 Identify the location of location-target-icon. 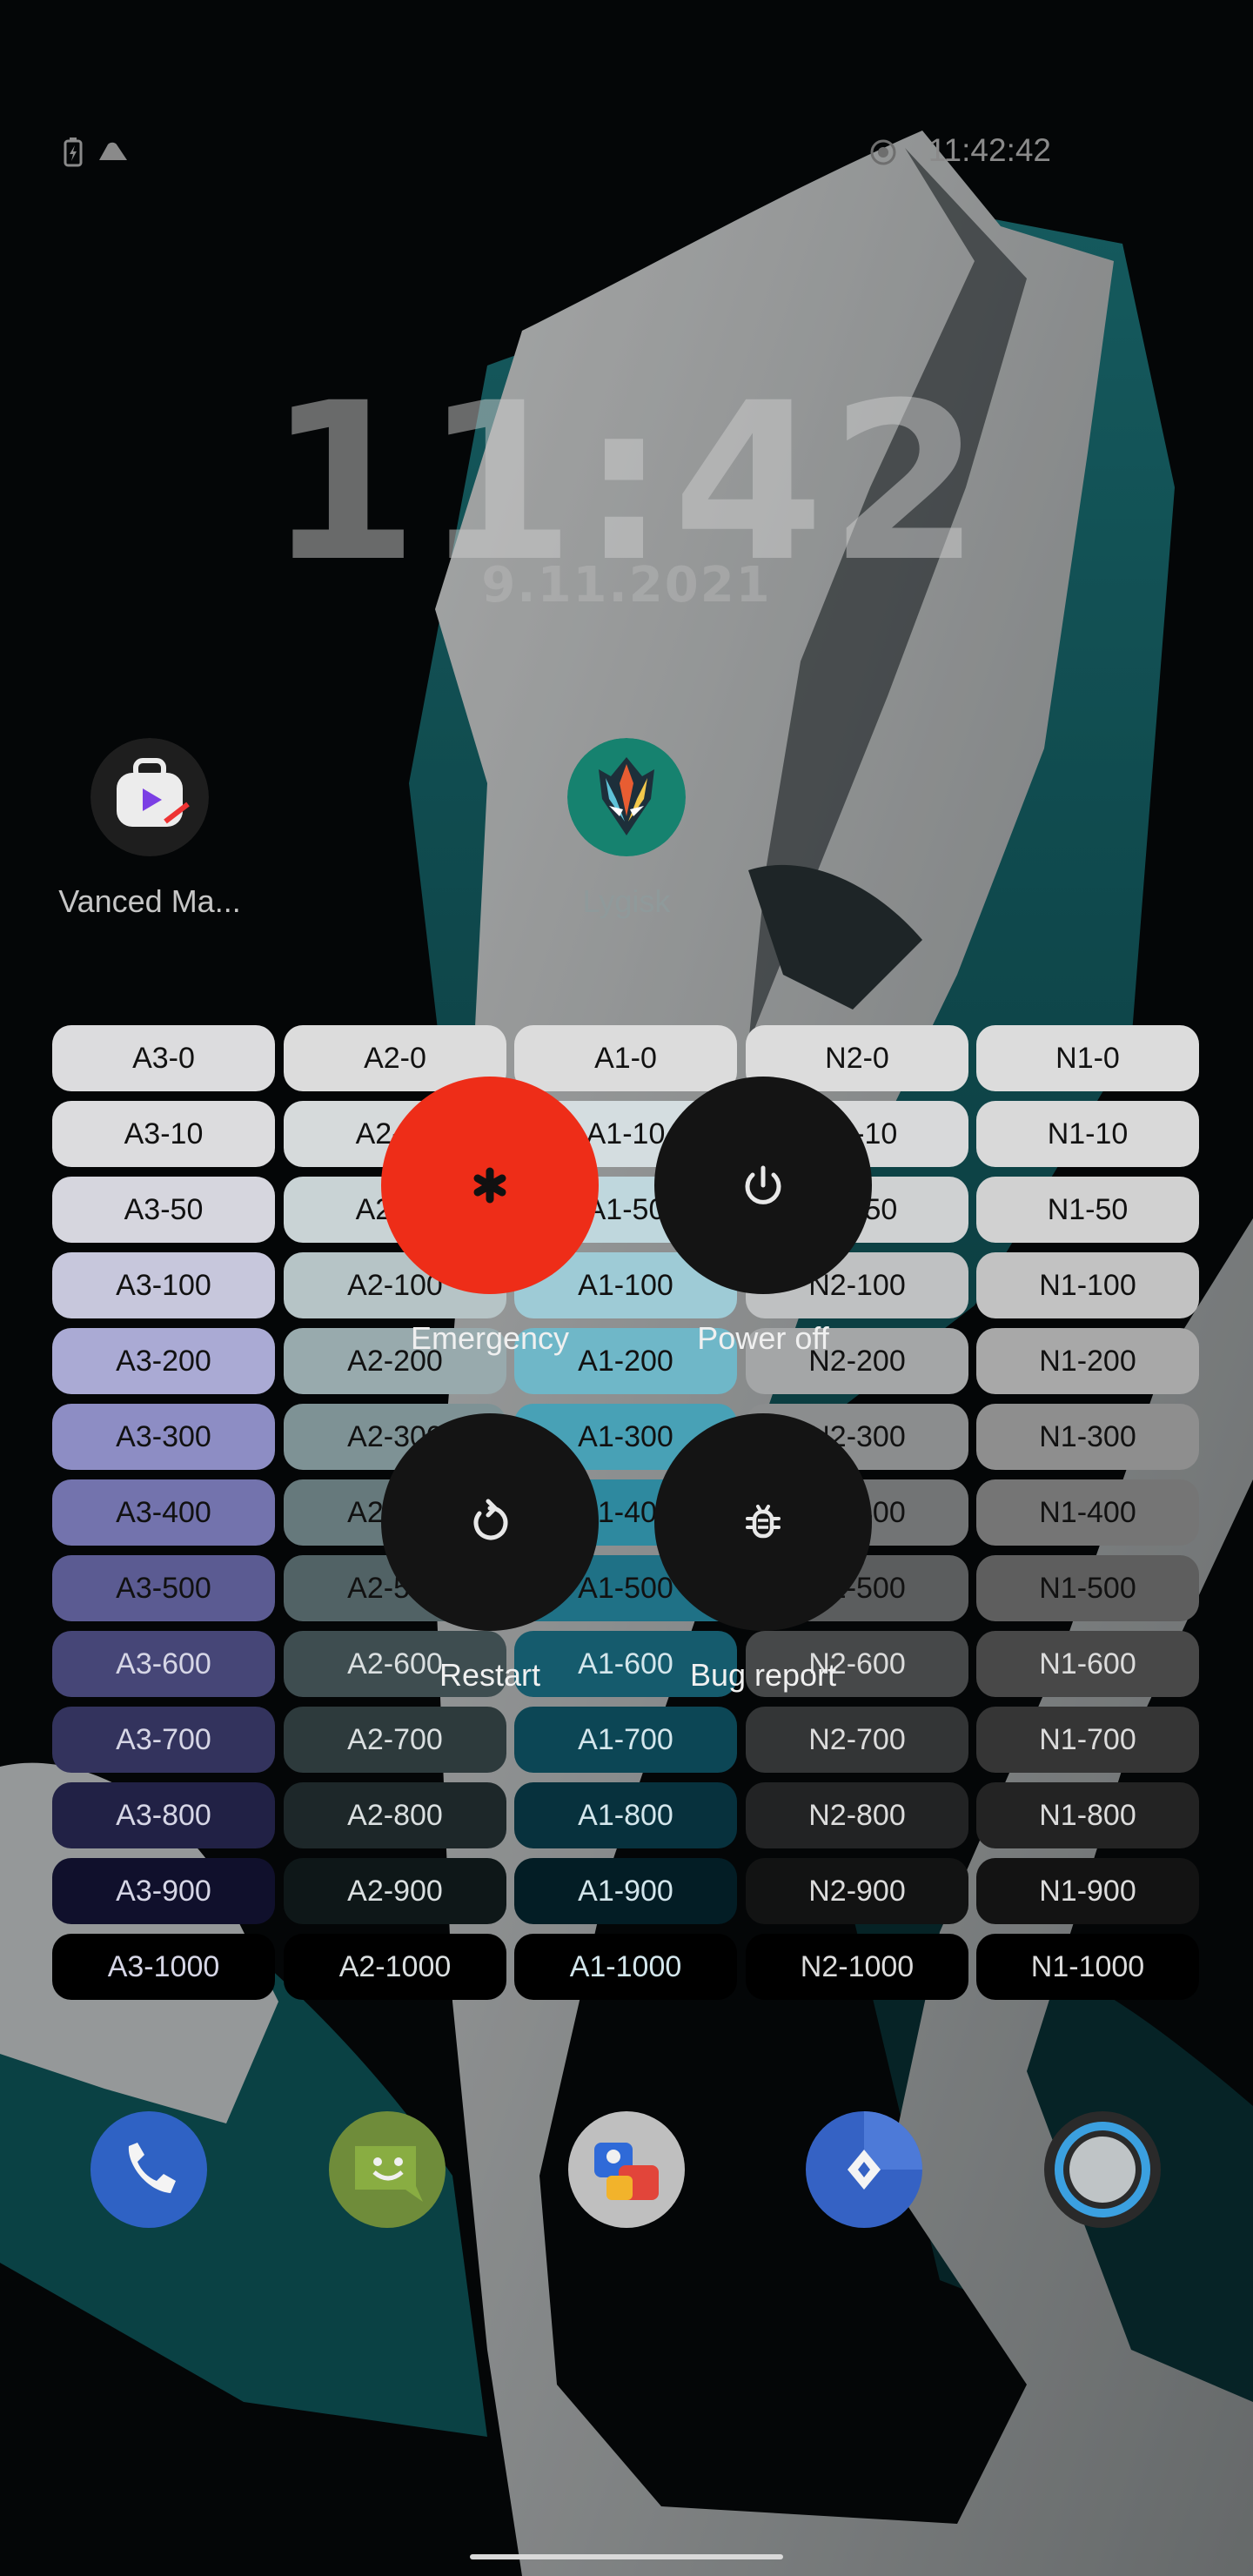
(883, 152).